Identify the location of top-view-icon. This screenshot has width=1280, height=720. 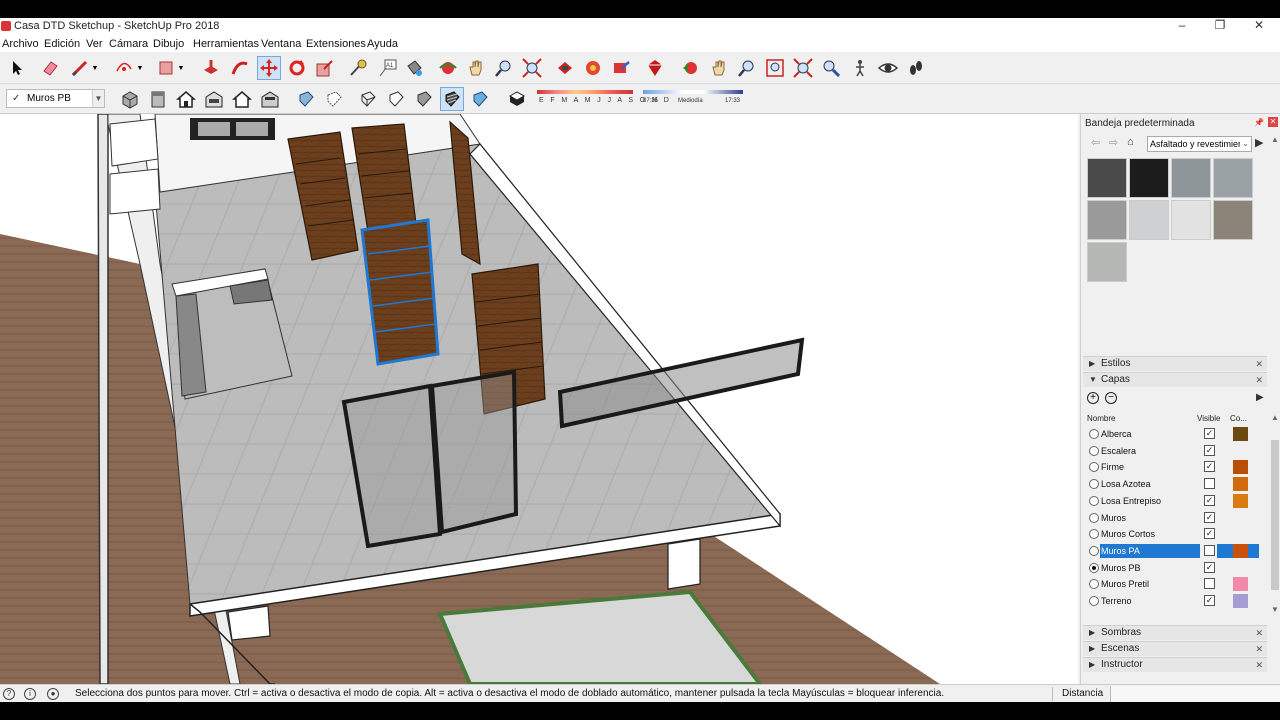
(158, 99).